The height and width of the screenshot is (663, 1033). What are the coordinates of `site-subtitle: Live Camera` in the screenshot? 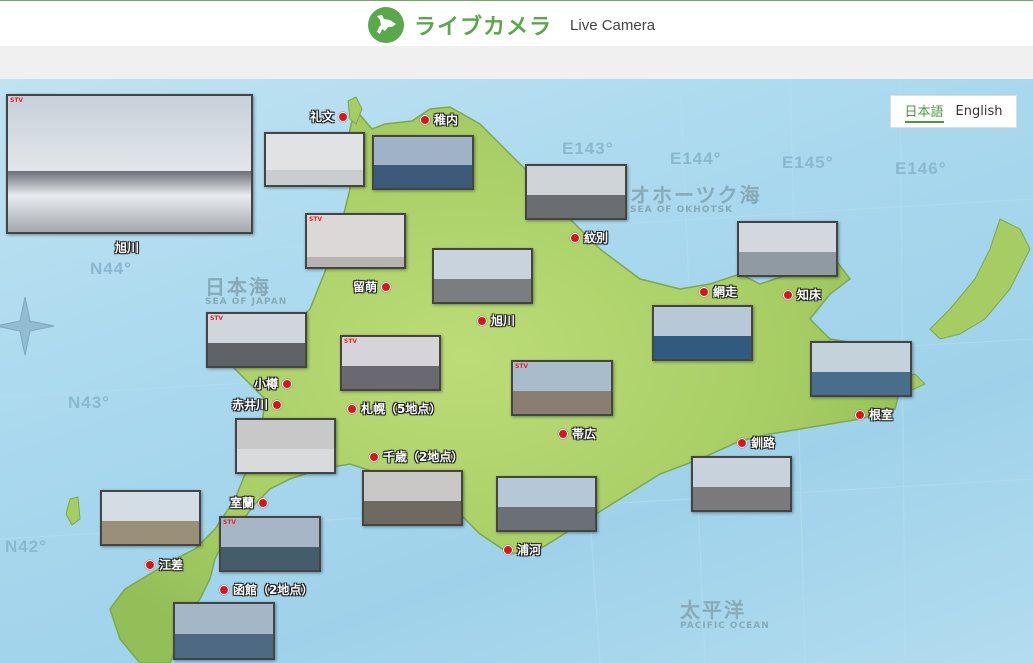 It's located at (613, 25).